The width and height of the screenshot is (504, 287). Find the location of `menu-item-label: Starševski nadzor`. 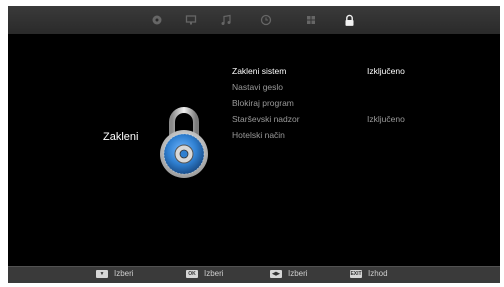

menu-item-label: Starševski nadzor is located at coordinates (266, 119).